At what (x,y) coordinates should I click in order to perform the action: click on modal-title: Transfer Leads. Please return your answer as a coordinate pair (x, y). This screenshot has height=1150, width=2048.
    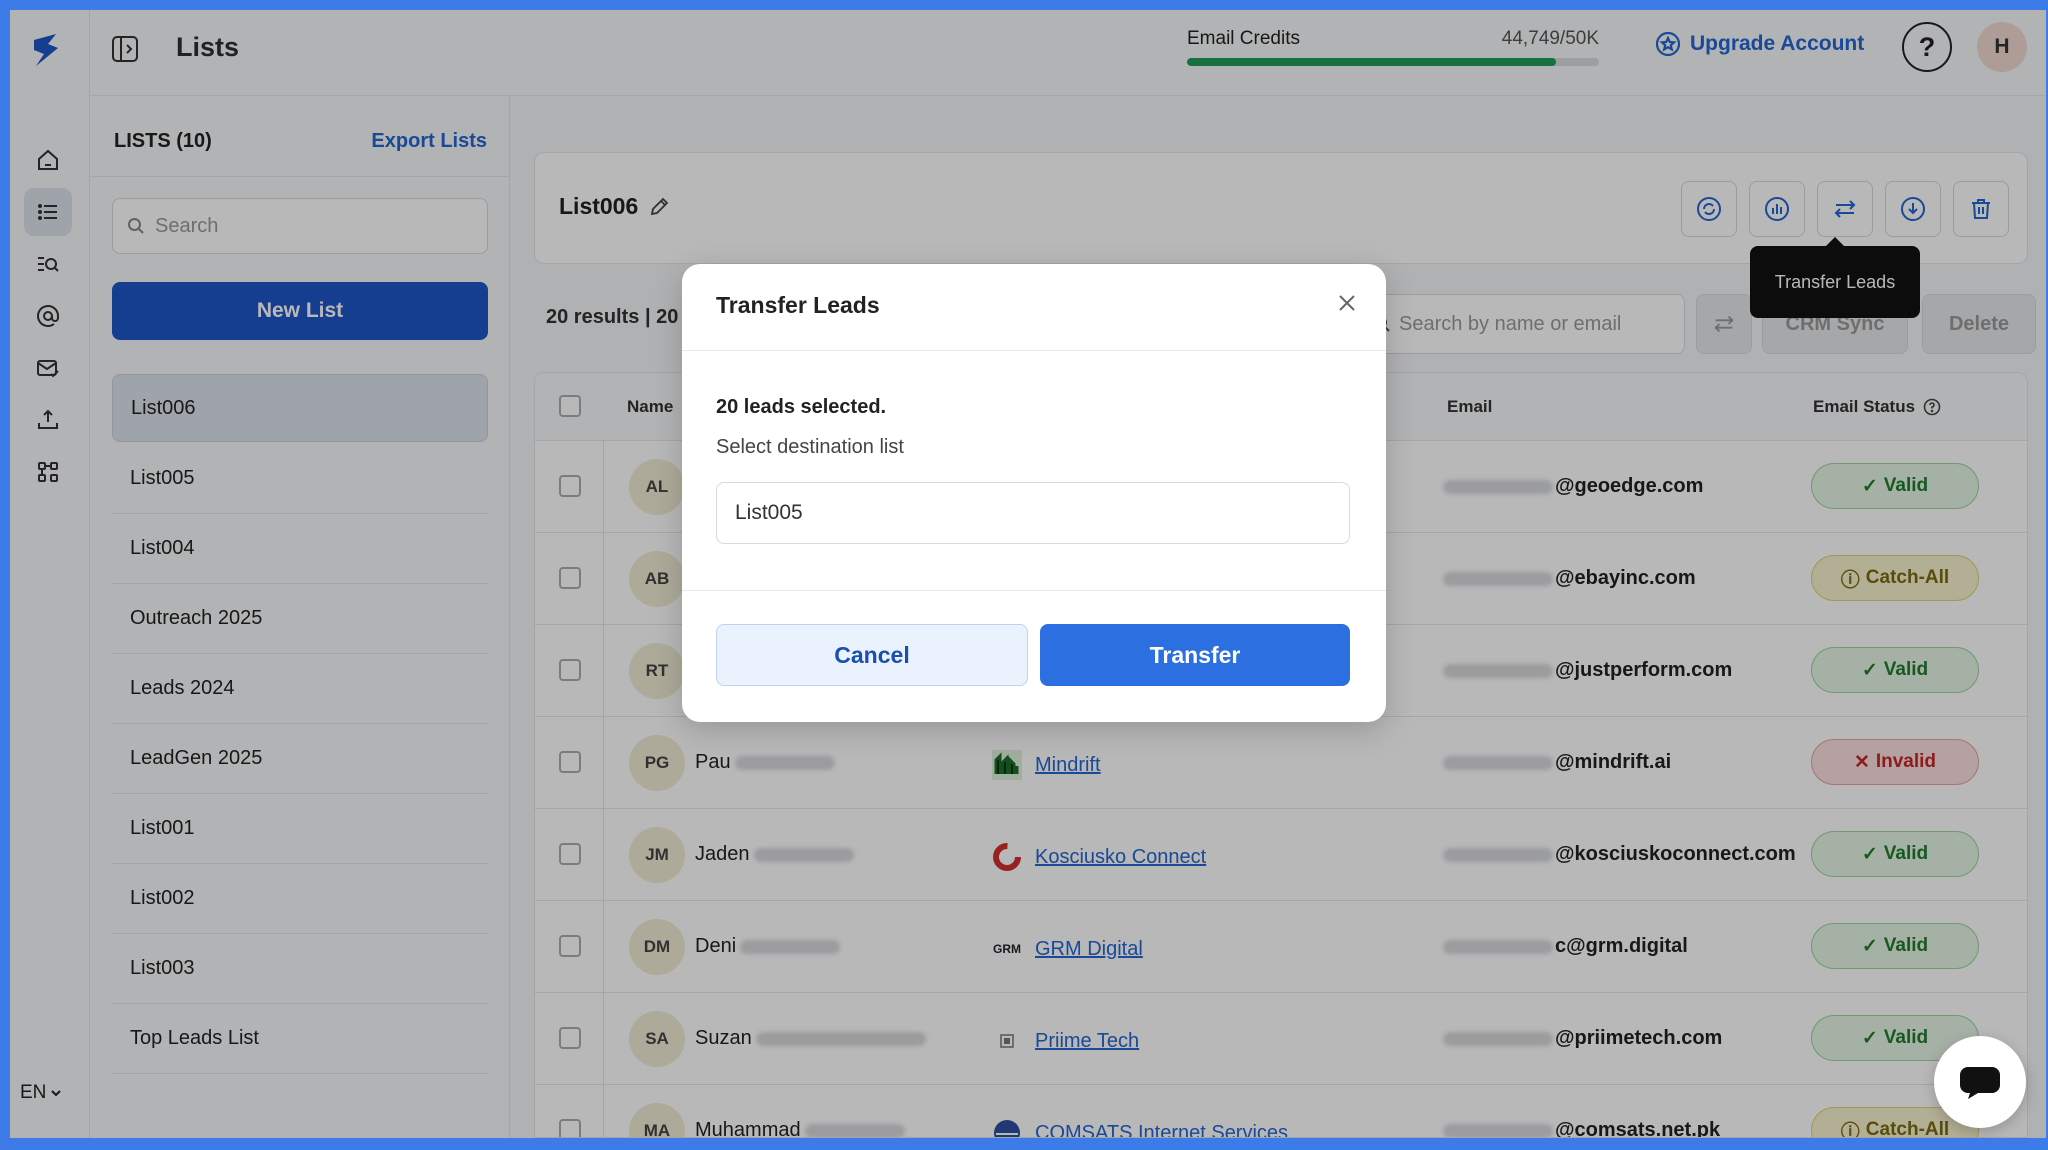
    Looking at the image, I should click on (798, 305).